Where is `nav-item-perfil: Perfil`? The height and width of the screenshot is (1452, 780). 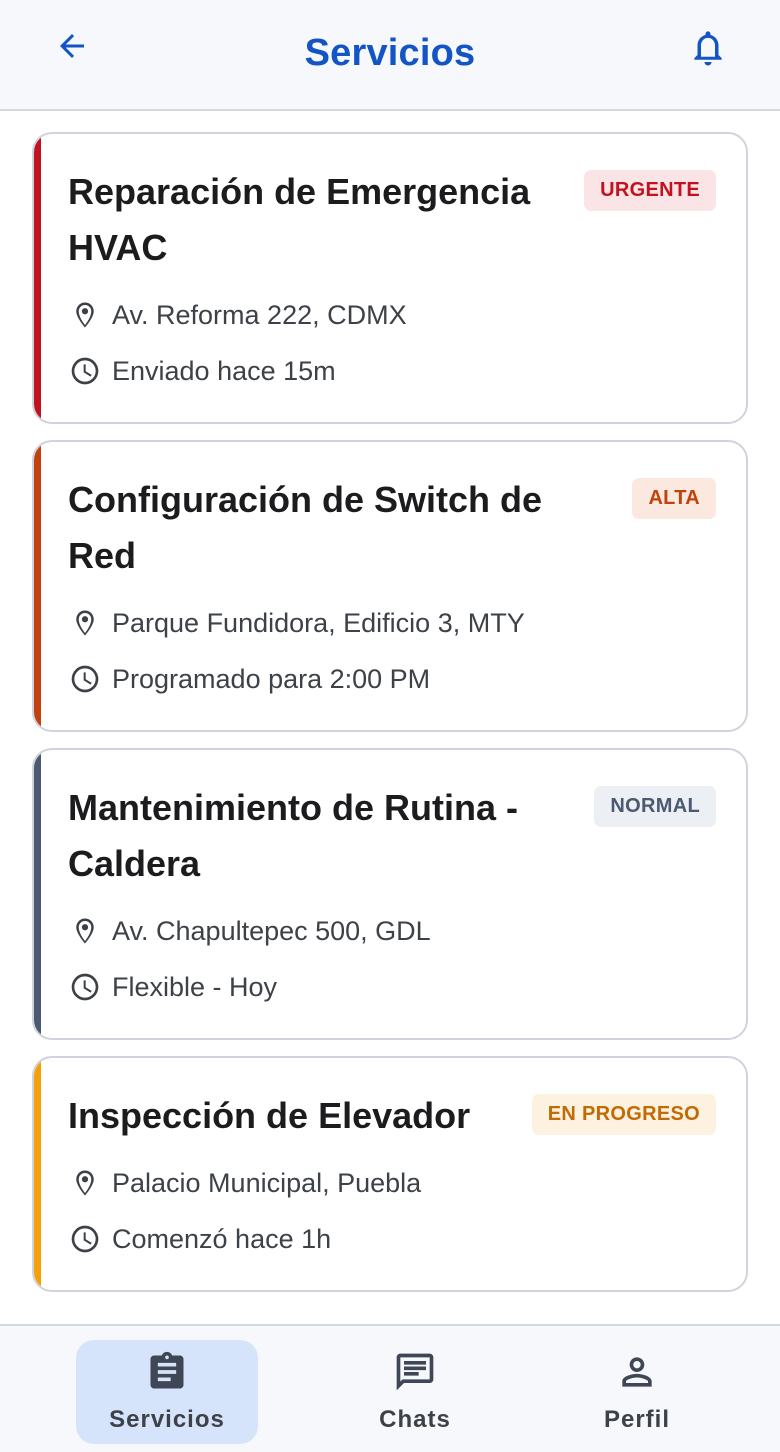
nav-item-perfil: Perfil is located at coordinates (637, 1392).